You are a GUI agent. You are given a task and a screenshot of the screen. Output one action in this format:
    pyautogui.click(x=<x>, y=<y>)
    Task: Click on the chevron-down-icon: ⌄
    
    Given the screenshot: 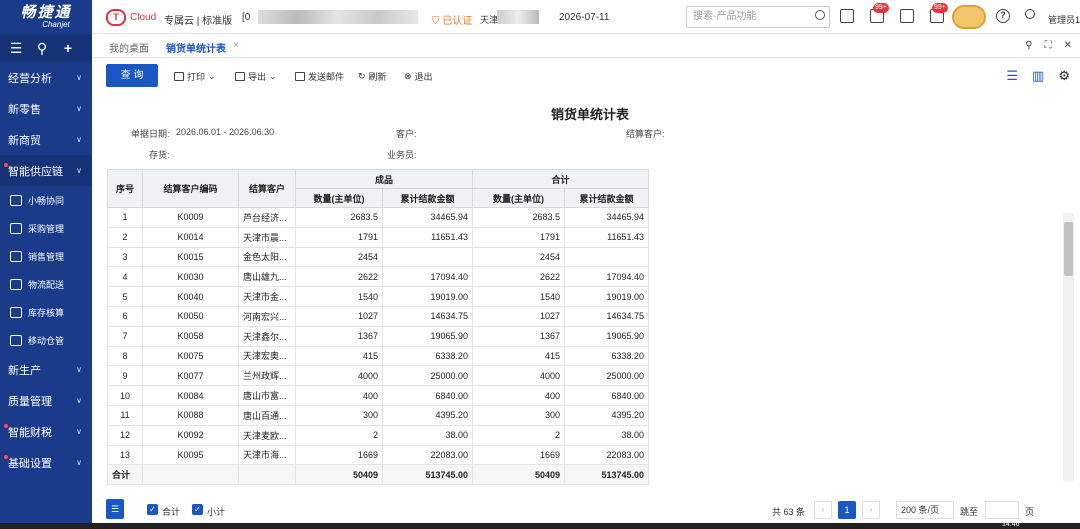 What is the action you would take?
    pyautogui.click(x=212, y=76)
    